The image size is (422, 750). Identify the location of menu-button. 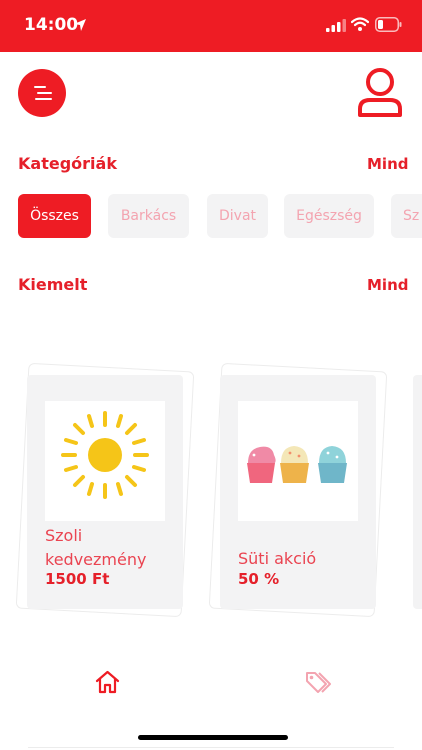
(42, 93).